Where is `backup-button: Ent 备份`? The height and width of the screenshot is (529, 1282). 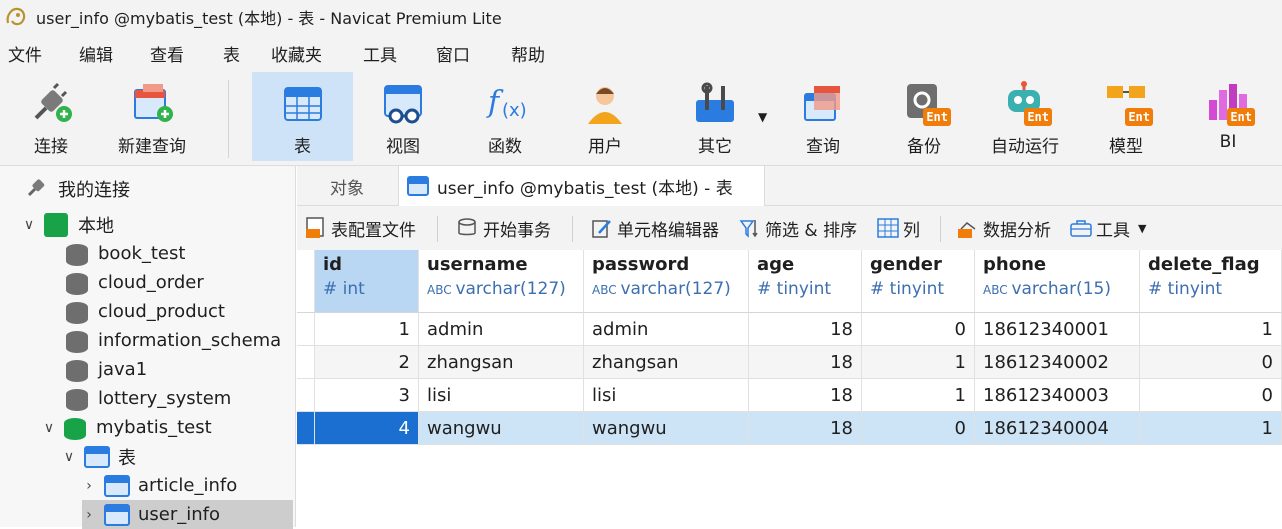
backup-button: Ent 备份 is located at coordinates (924, 116).